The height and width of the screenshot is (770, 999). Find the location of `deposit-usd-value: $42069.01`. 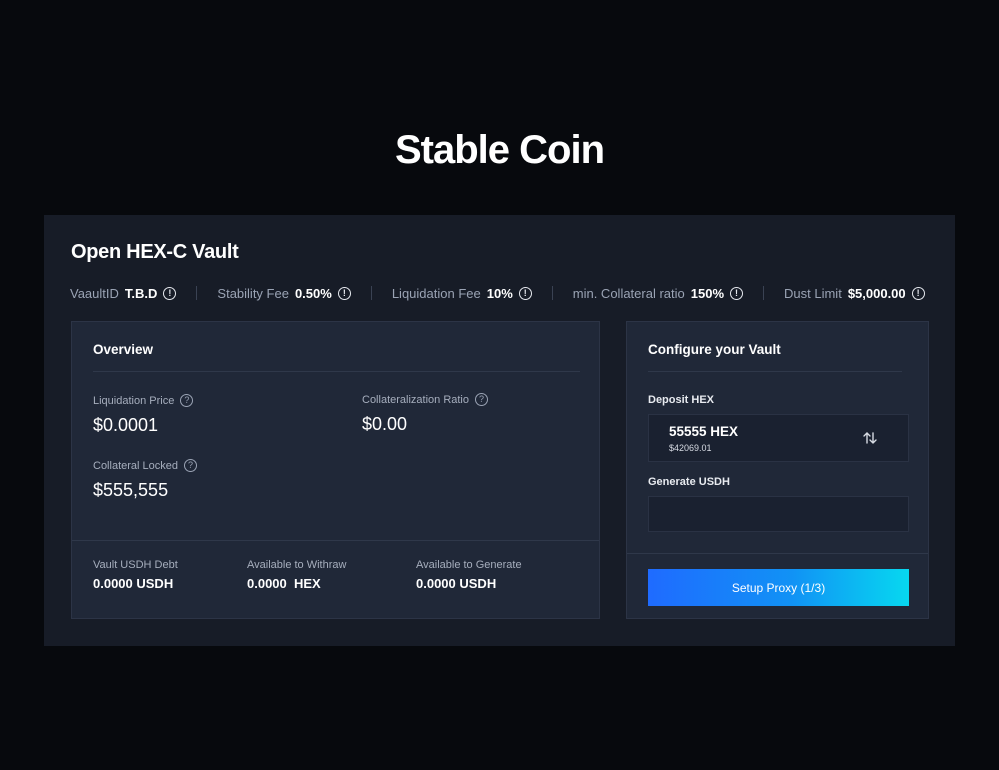

deposit-usd-value: $42069.01 is located at coordinates (690, 448).